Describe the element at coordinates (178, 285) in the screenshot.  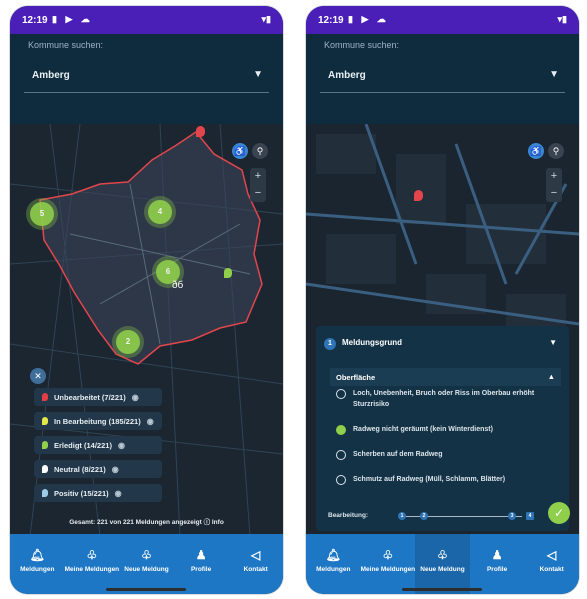
I see `city-logo-icon: ðб` at that location.